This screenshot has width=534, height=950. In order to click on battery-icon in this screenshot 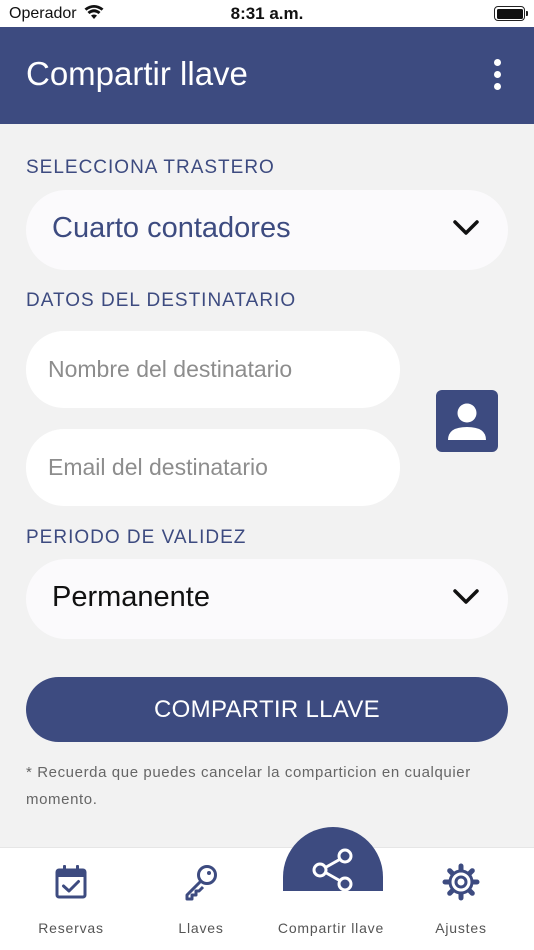, I will do `click(511, 13)`.